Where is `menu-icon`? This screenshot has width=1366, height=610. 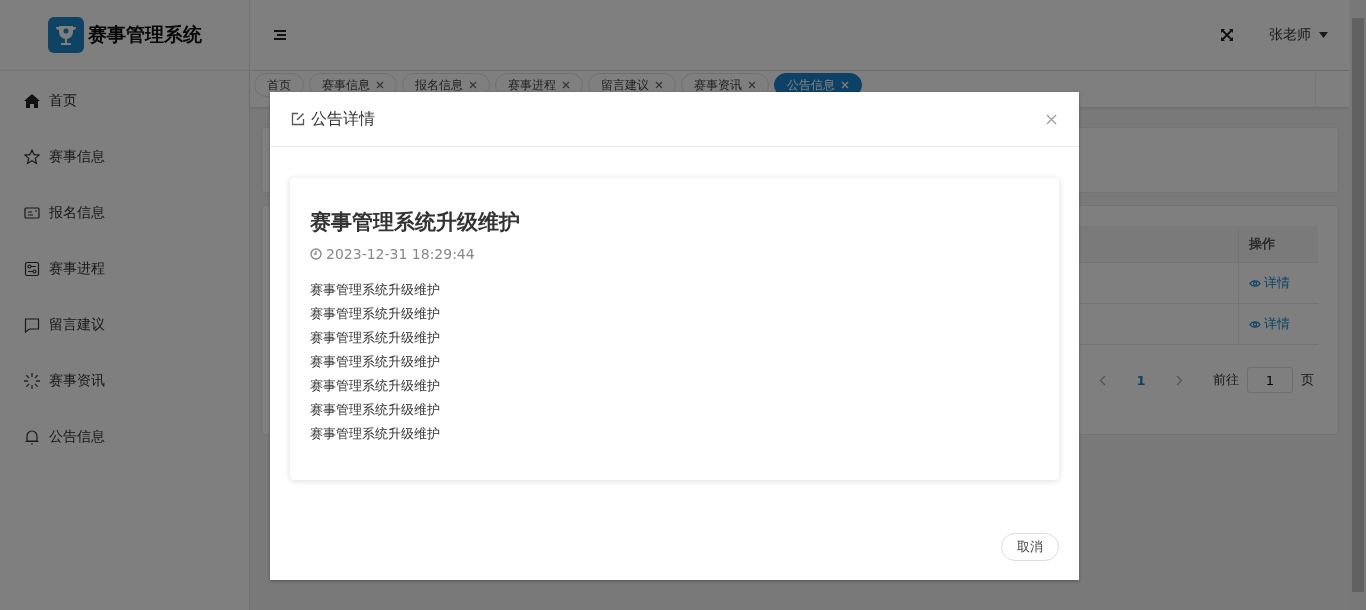 menu-icon is located at coordinates (280, 35).